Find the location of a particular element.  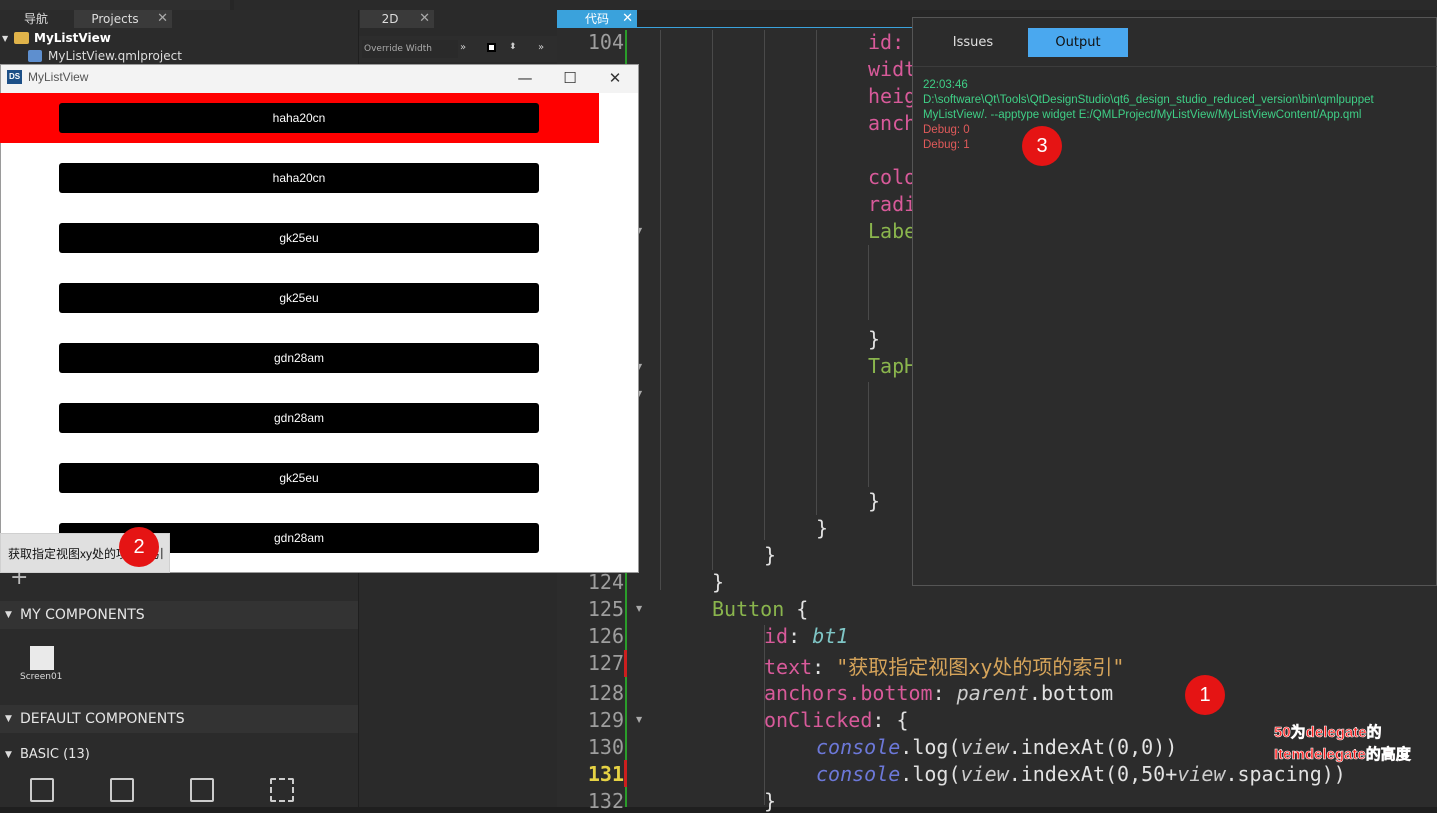

section-default-components: ▼ DEFAULT COMPONENTS is located at coordinates (179, 719).